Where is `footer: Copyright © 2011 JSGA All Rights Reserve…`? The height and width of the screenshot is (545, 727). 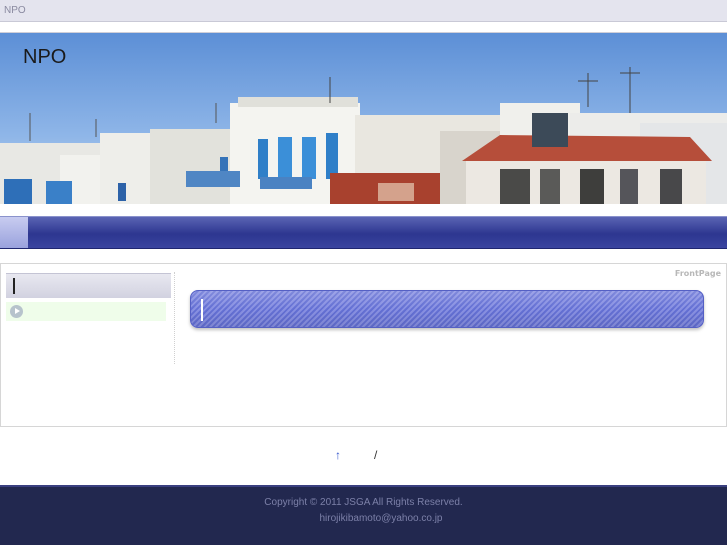 footer: Copyright © 2011 JSGA All Rights Reserve… is located at coordinates (363, 515).